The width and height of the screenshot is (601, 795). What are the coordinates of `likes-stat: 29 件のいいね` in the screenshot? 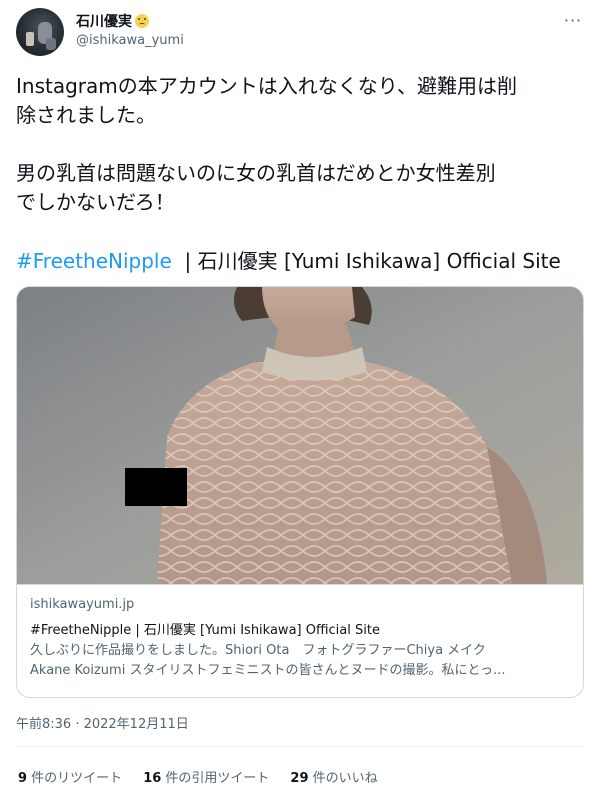 It's located at (333, 776).